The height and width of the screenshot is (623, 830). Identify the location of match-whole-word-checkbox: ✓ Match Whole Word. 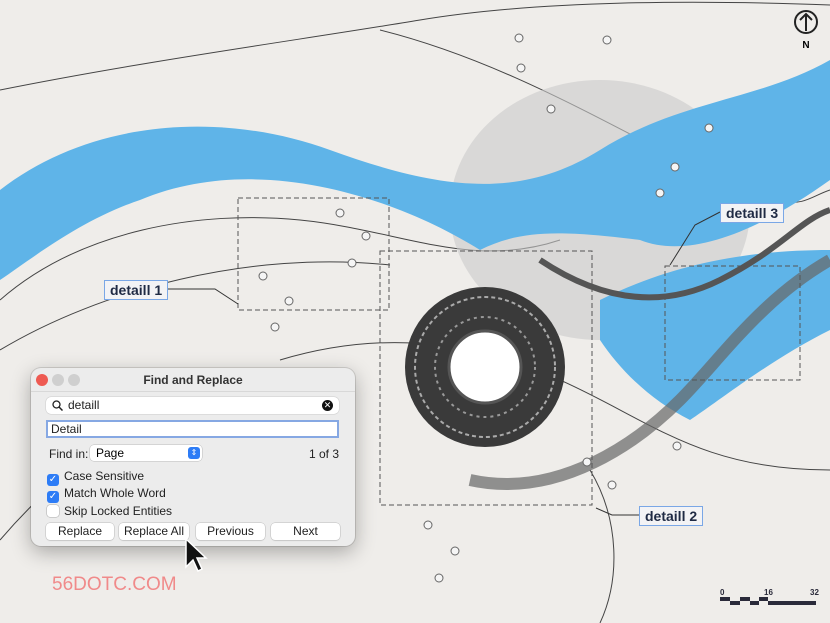
(106, 494).